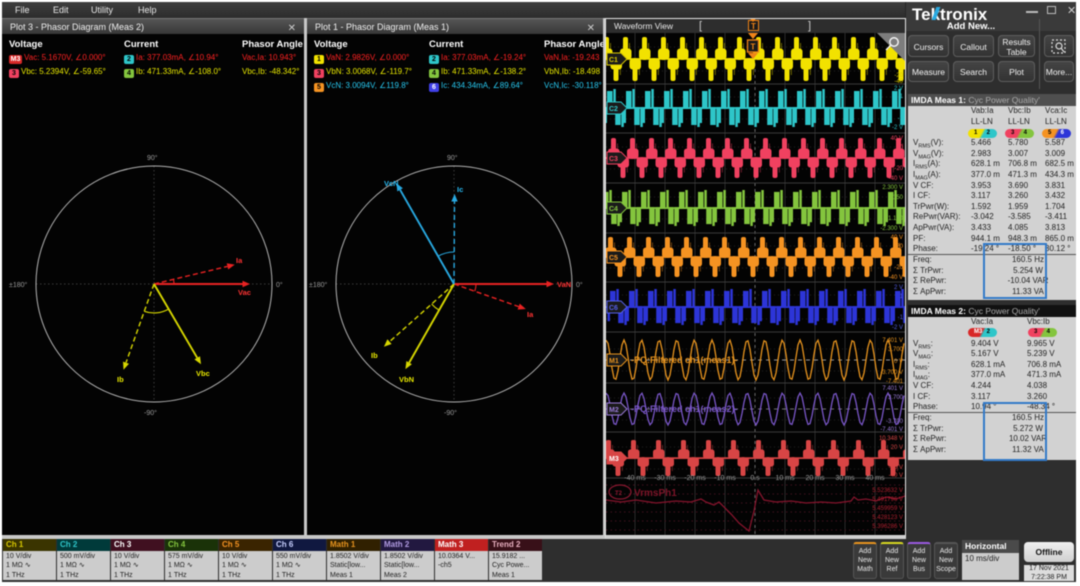  Describe the element at coordinates (613, 209) in the screenshot. I see `svg-text: C4` at that location.